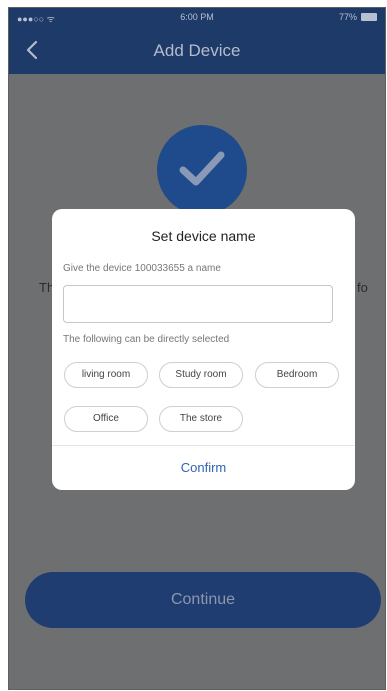 This screenshot has width=387, height=691. I want to click on confirm-button: Confirm, so click(203, 468).